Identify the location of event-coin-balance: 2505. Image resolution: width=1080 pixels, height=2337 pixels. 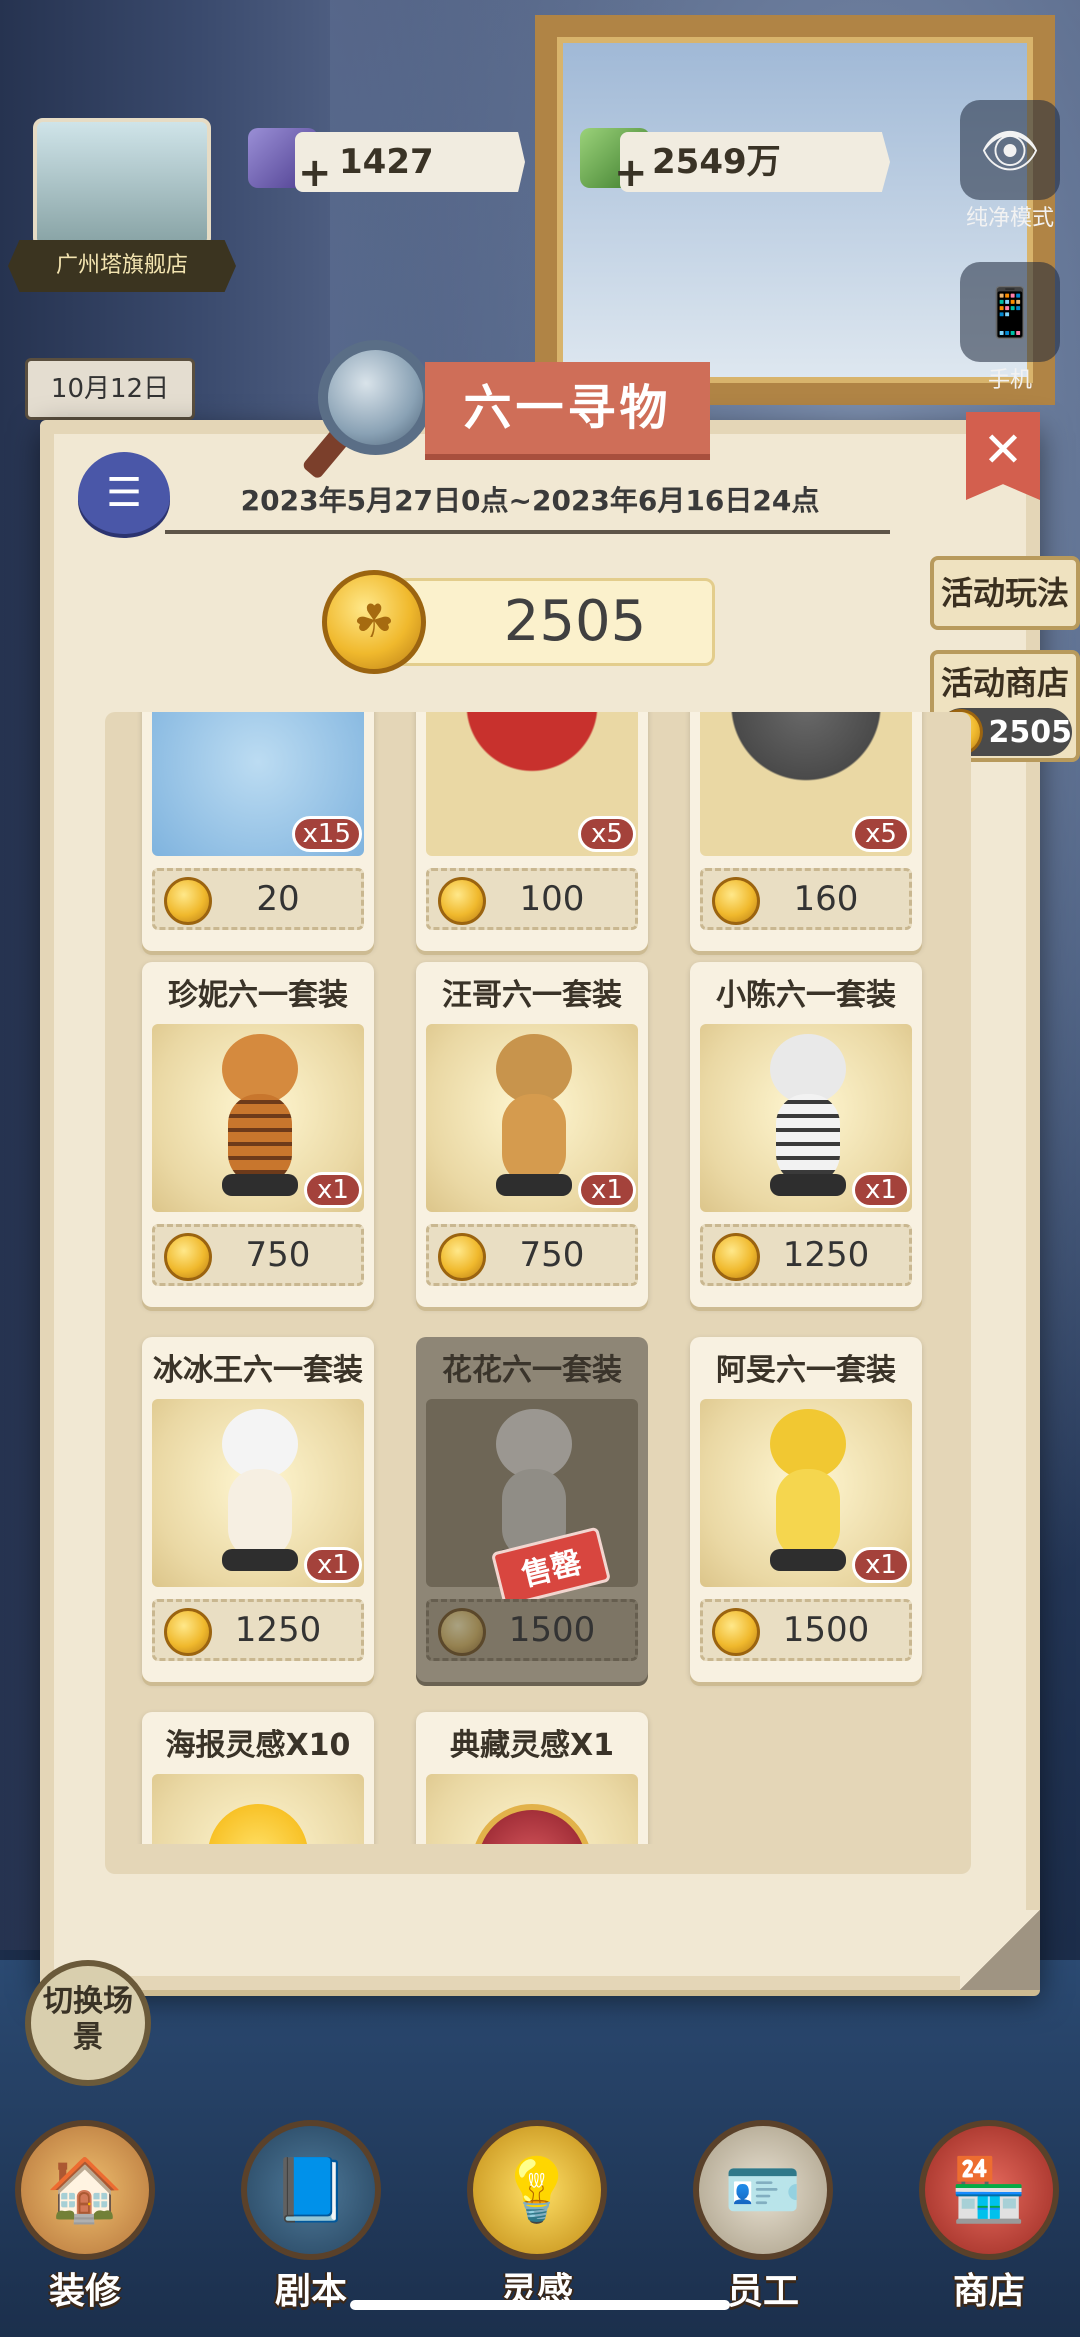
(555, 622).